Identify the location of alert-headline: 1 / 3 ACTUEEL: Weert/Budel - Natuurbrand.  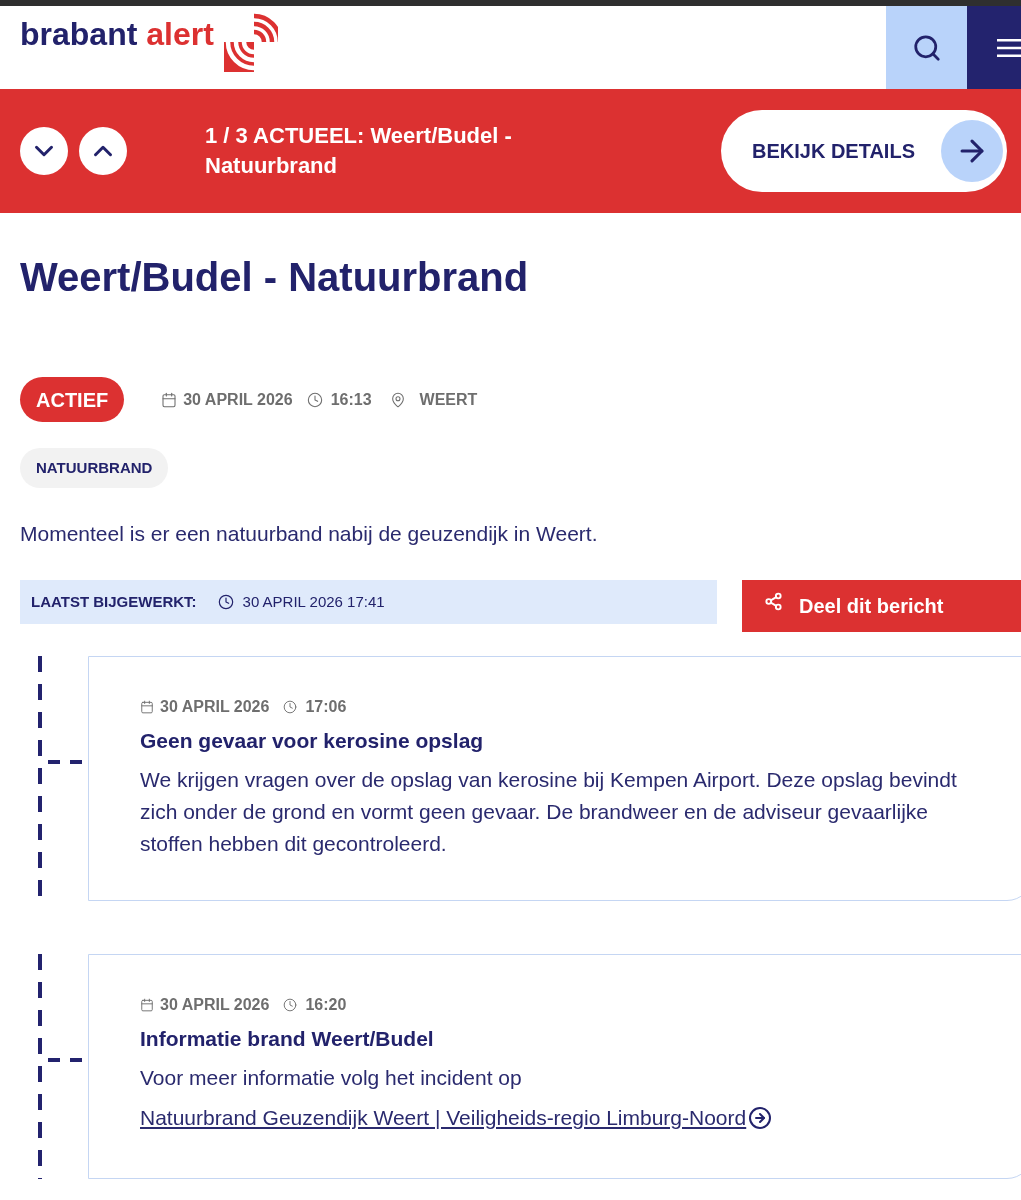
(359, 151).